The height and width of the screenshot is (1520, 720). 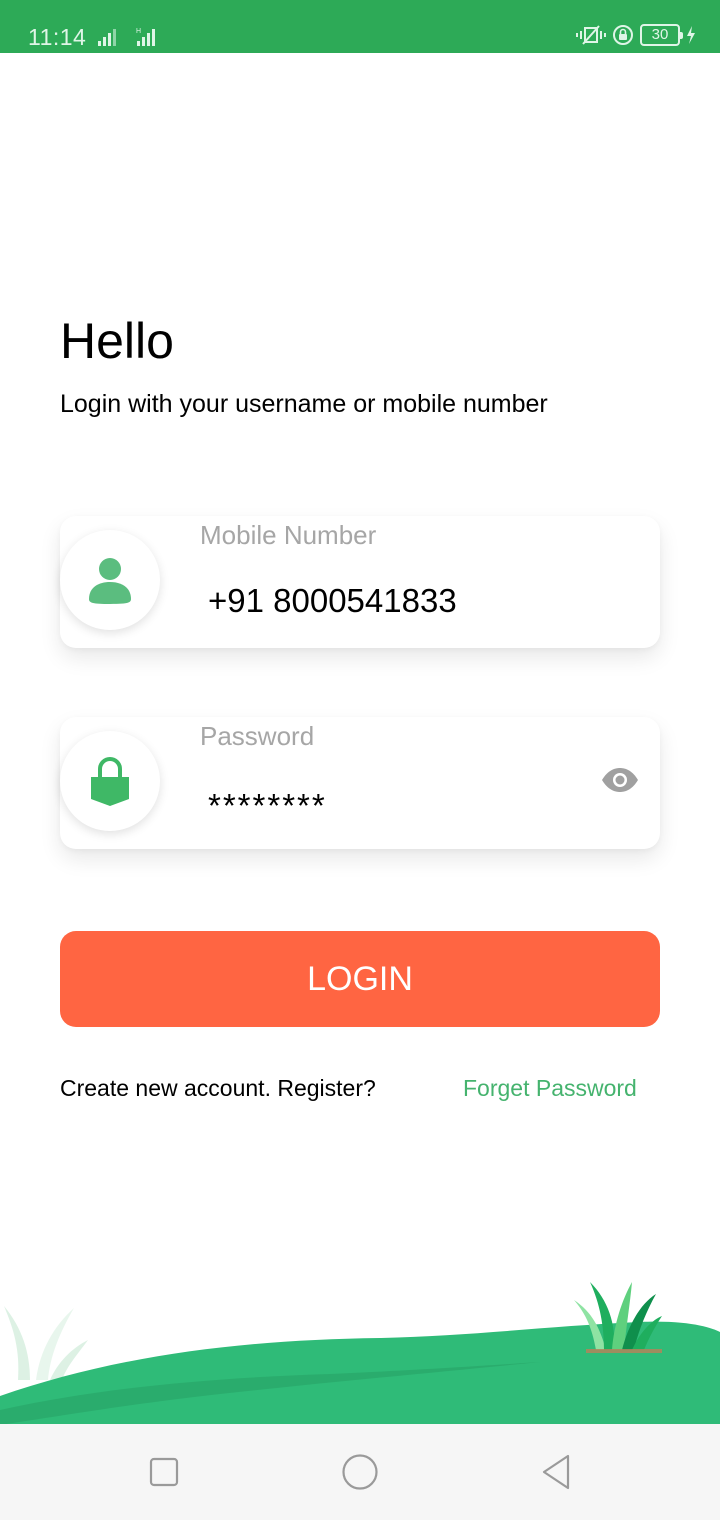 I want to click on charging-icon, so click(x=691, y=35).